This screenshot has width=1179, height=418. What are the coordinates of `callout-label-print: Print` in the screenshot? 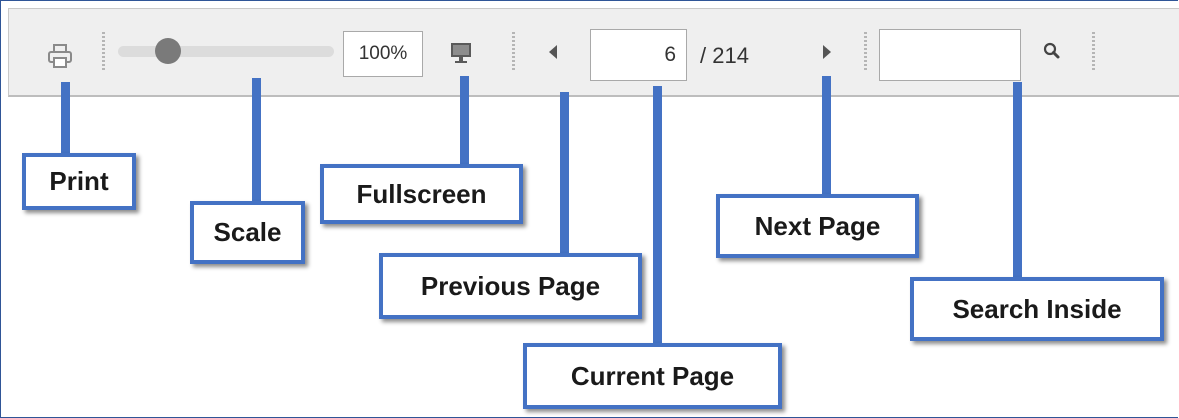 It's located at (79, 181).